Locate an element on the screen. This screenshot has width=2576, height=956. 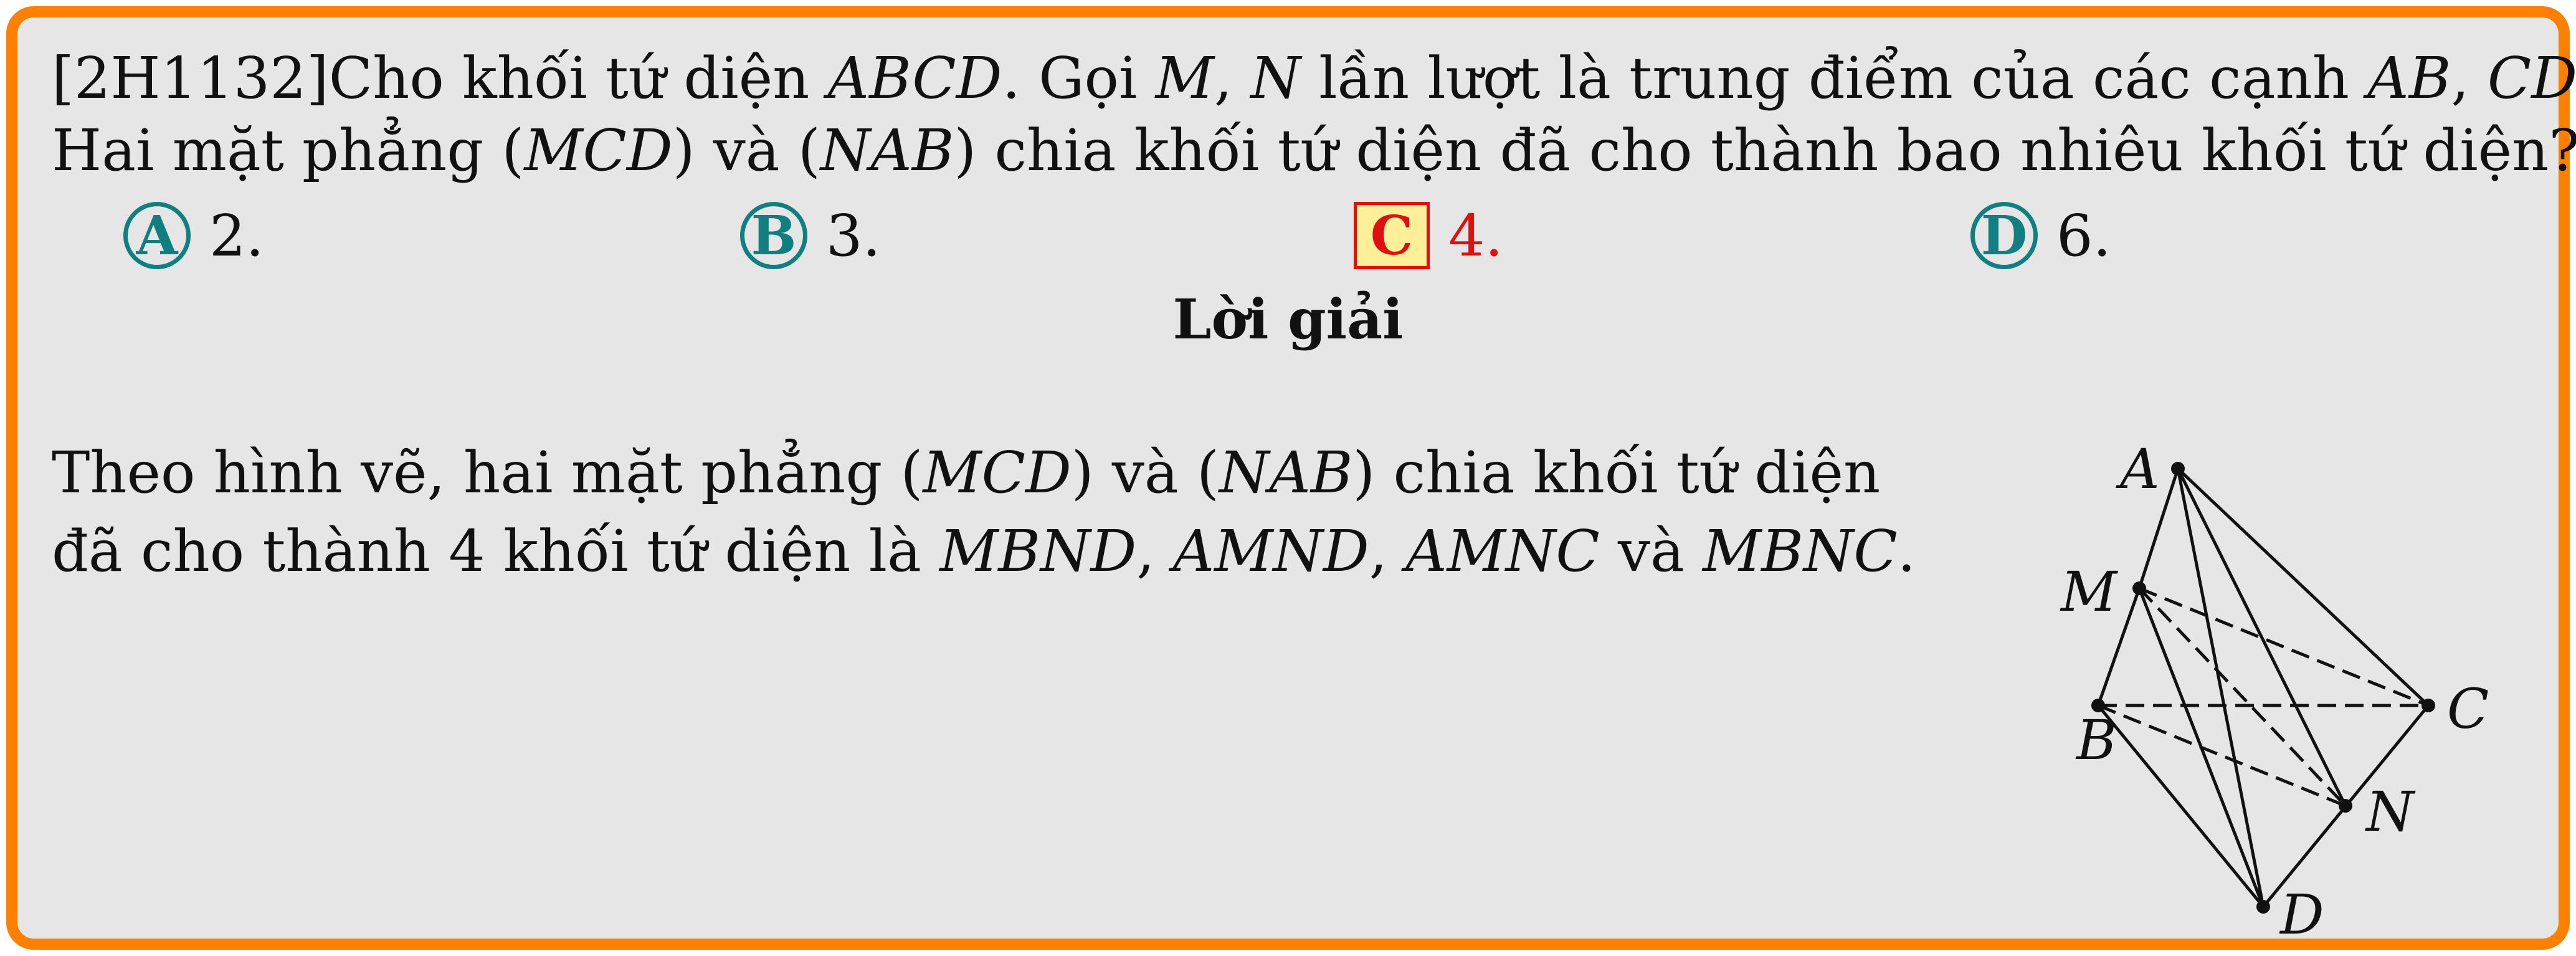
label-n: N is located at coordinates (2390, 812).